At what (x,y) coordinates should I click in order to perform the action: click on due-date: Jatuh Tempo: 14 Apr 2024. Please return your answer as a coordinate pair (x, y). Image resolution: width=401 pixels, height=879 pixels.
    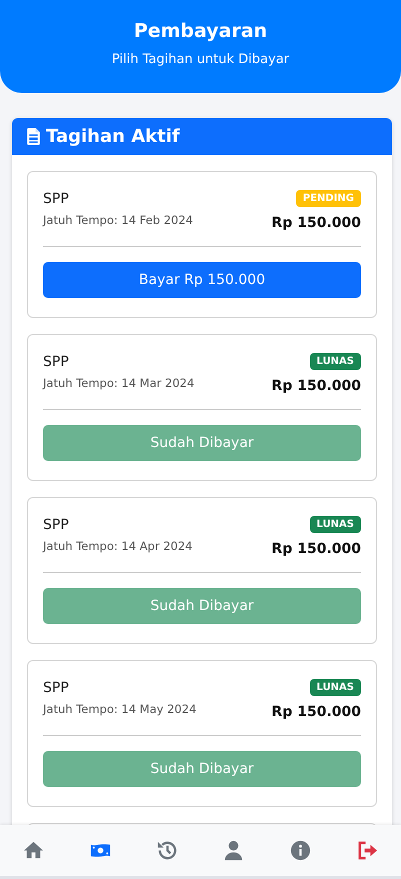
    Looking at the image, I should click on (117, 546).